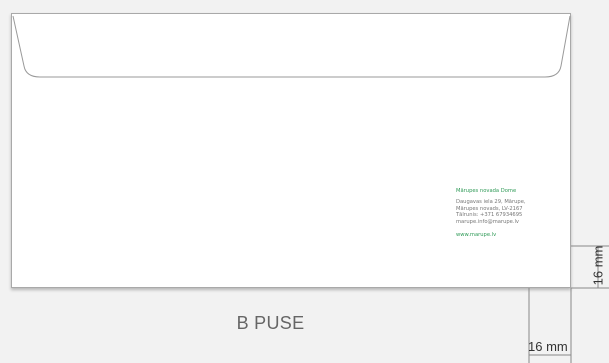  Describe the element at coordinates (598, 265) in the screenshot. I see `right-margin-label: 16 mm` at that location.